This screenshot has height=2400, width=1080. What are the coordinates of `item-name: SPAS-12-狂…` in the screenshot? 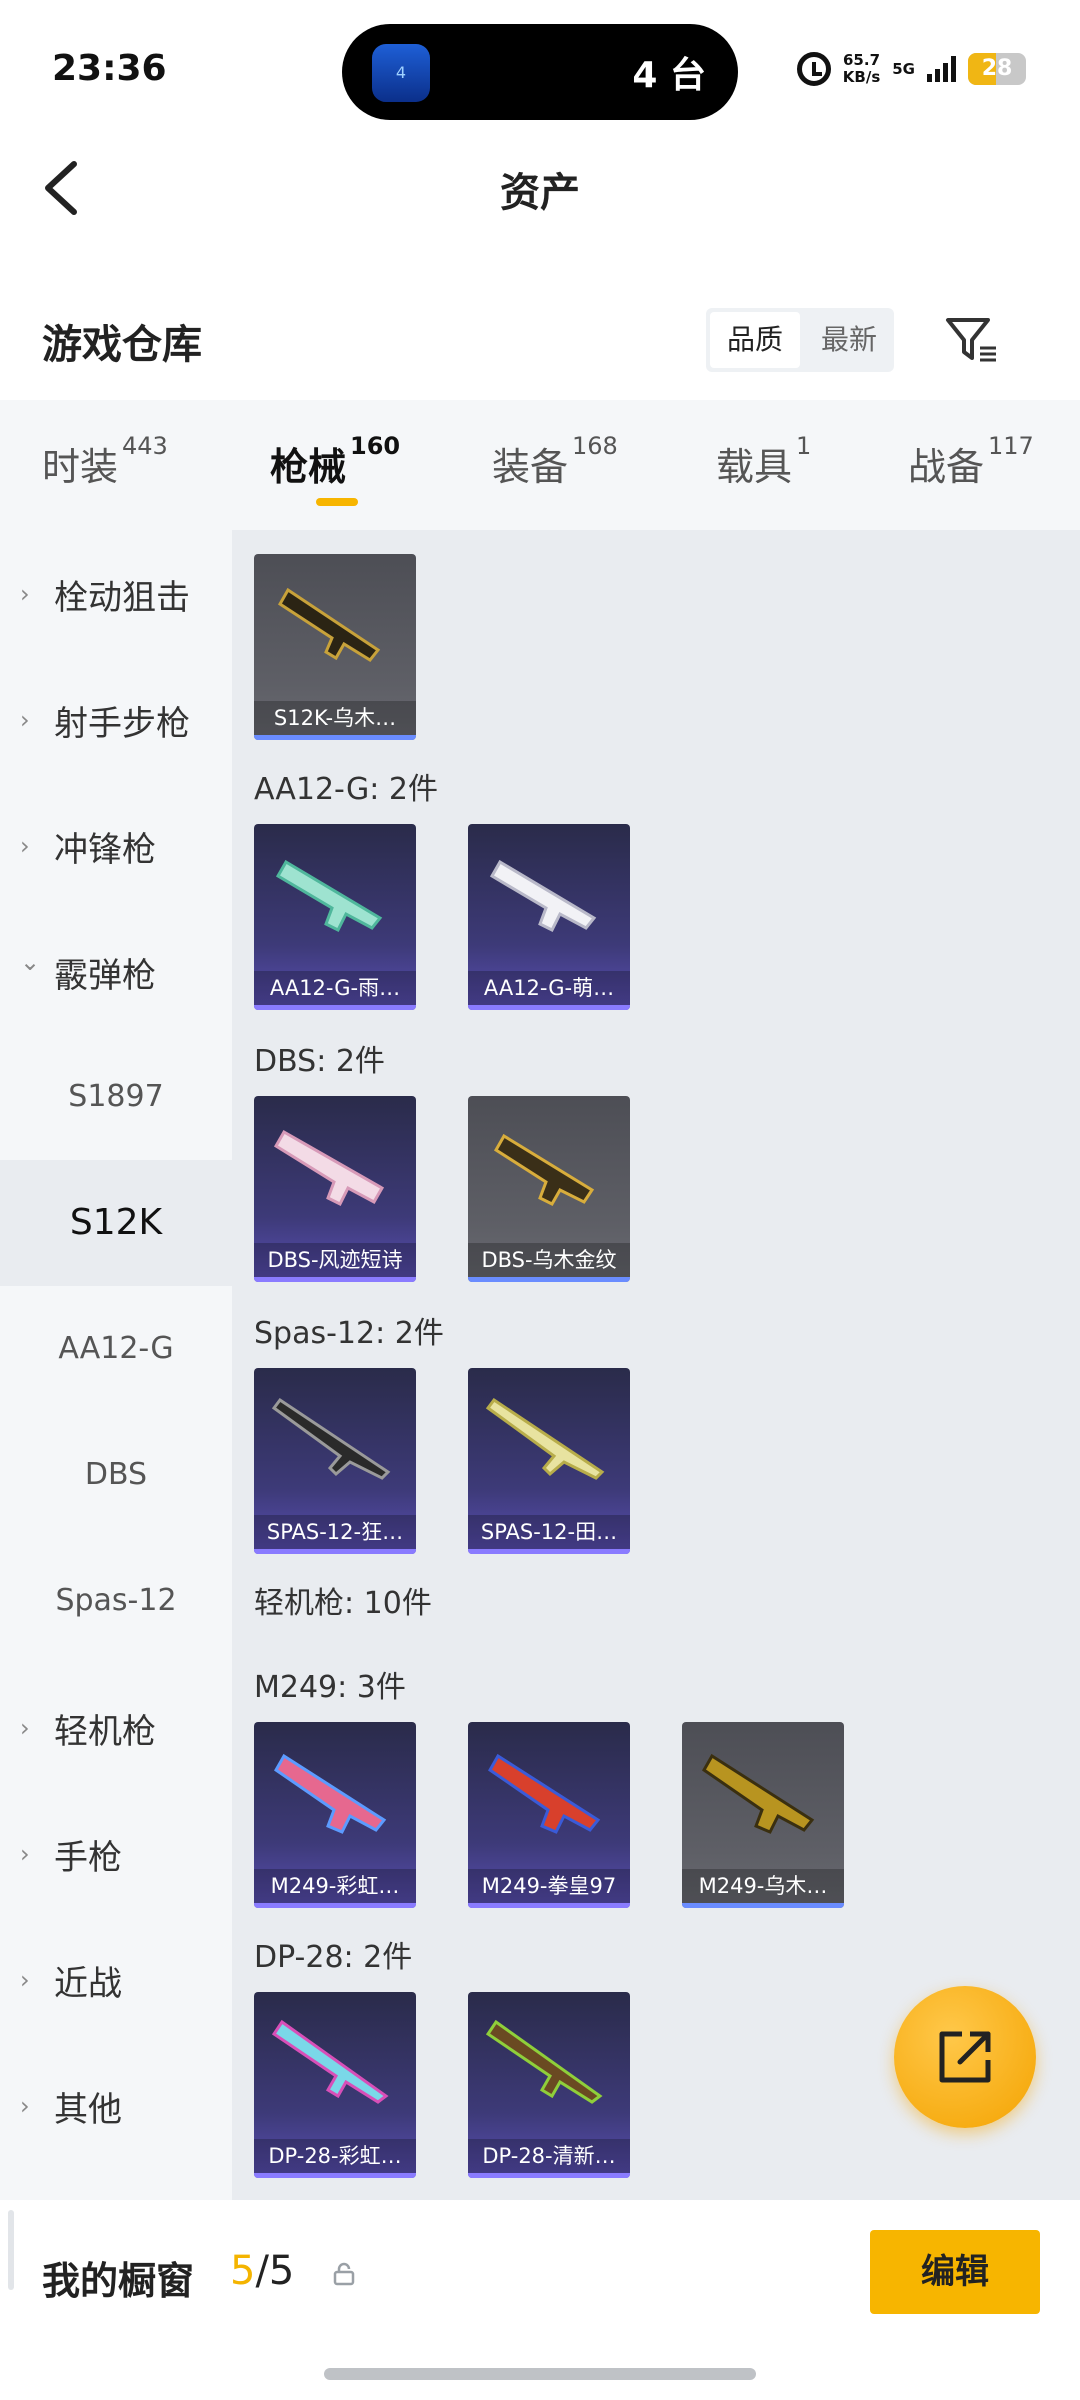 It's located at (335, 1532).